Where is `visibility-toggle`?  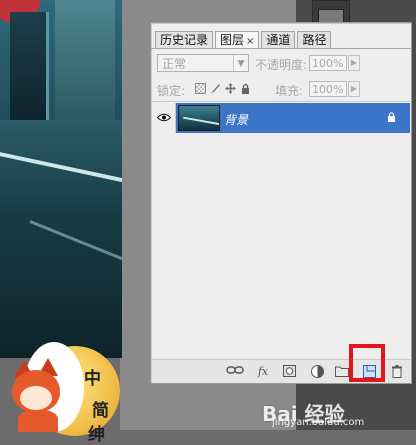
visibility-toggle is located at coordinates (164, 118).